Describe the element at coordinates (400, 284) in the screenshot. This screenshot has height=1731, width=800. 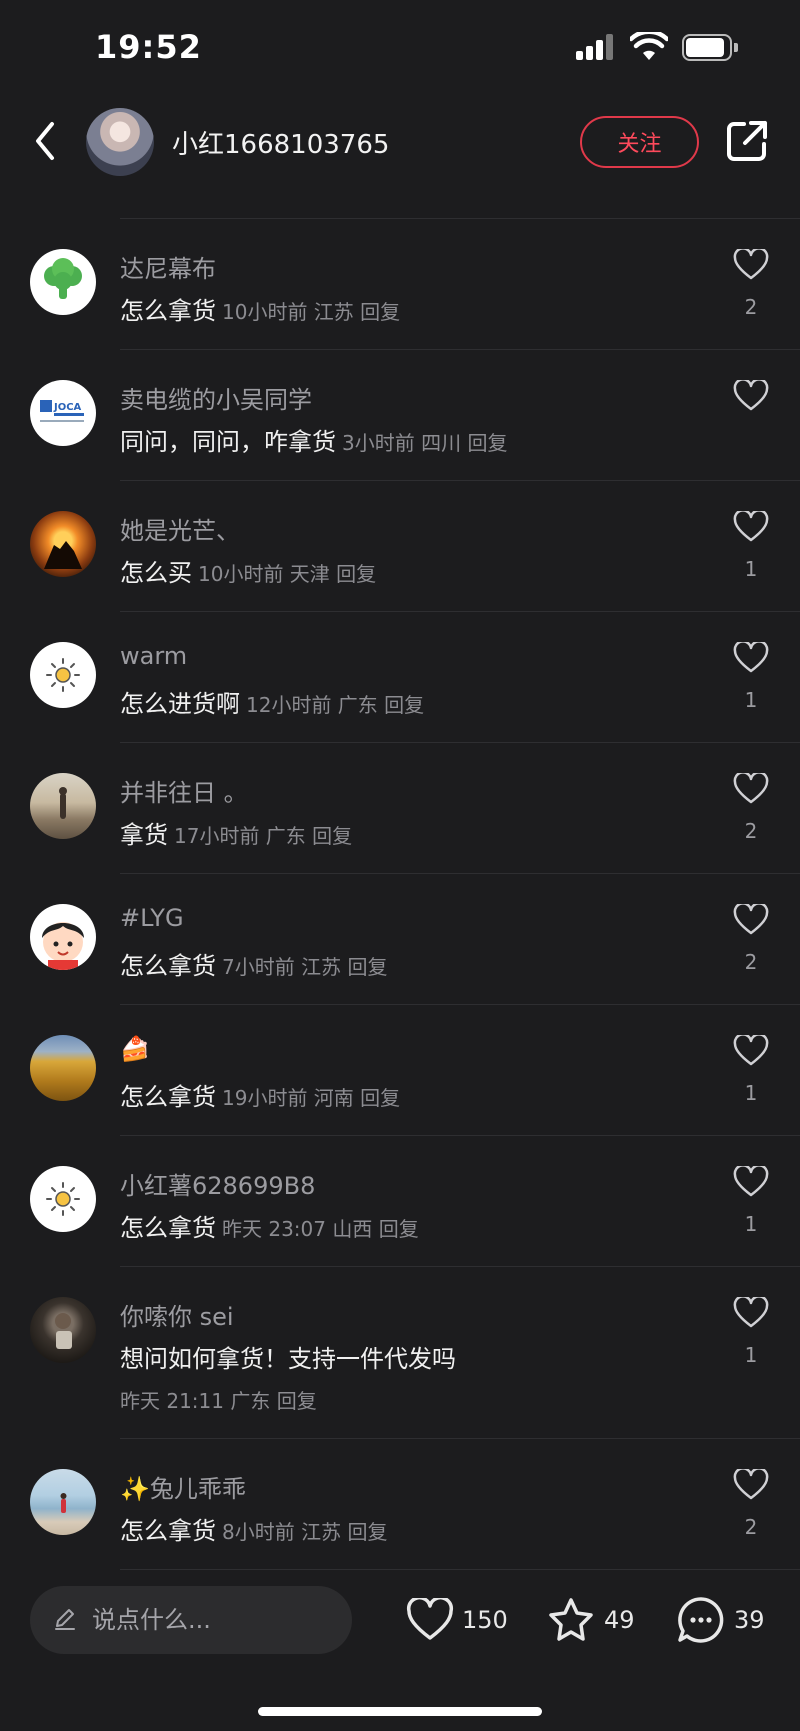
I see `comment-item: 达尼幕布 怎么拿货 10小时前 江苏 回复 2` at that location.